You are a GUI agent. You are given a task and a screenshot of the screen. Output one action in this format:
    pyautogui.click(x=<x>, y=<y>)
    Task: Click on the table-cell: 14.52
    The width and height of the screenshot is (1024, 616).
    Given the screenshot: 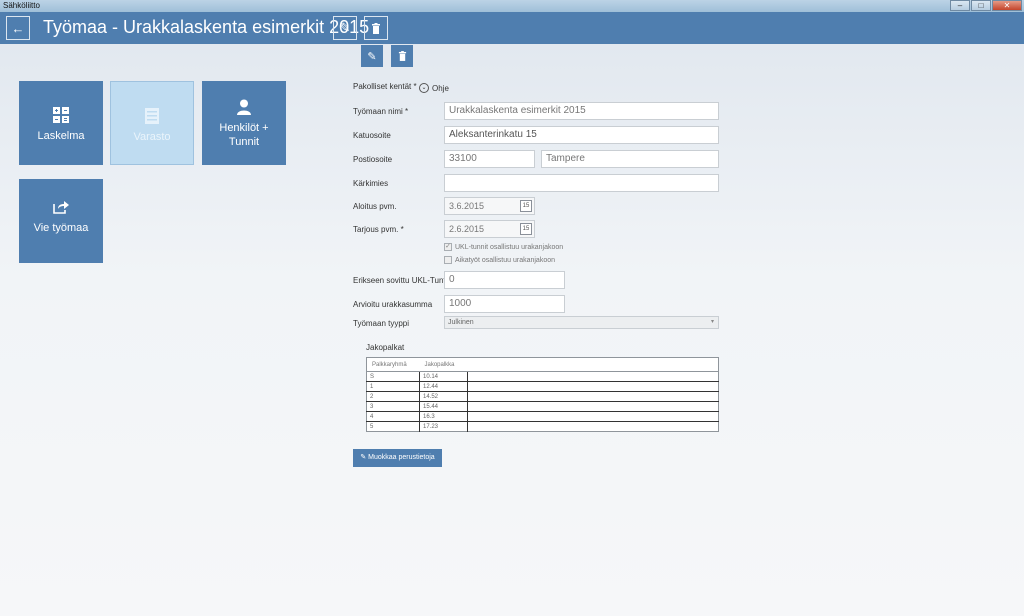 What is the action you would take?
    pyautogui.click(x=443, y=396)
    